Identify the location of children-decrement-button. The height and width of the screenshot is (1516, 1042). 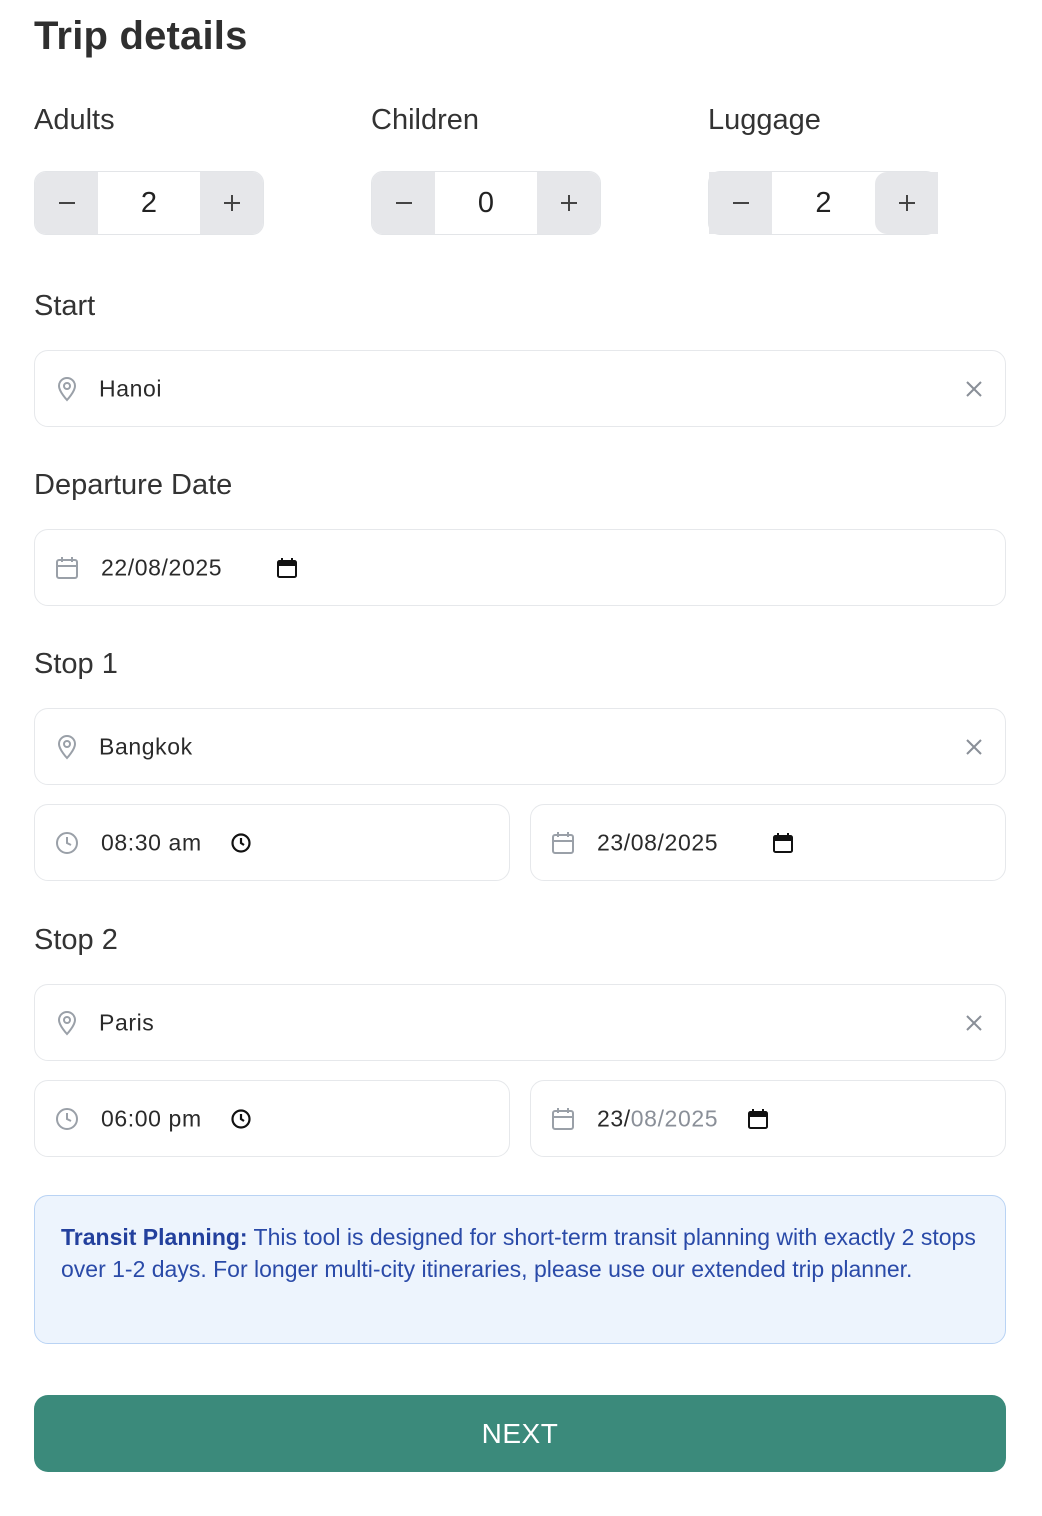
(403, 203).